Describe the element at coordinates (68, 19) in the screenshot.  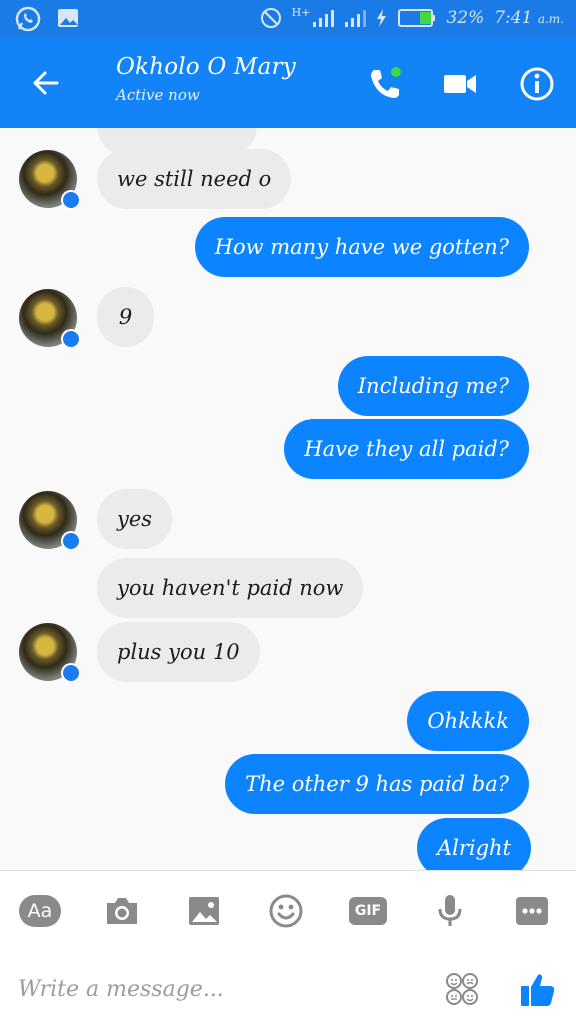
I see `gallery-icon` at that location.